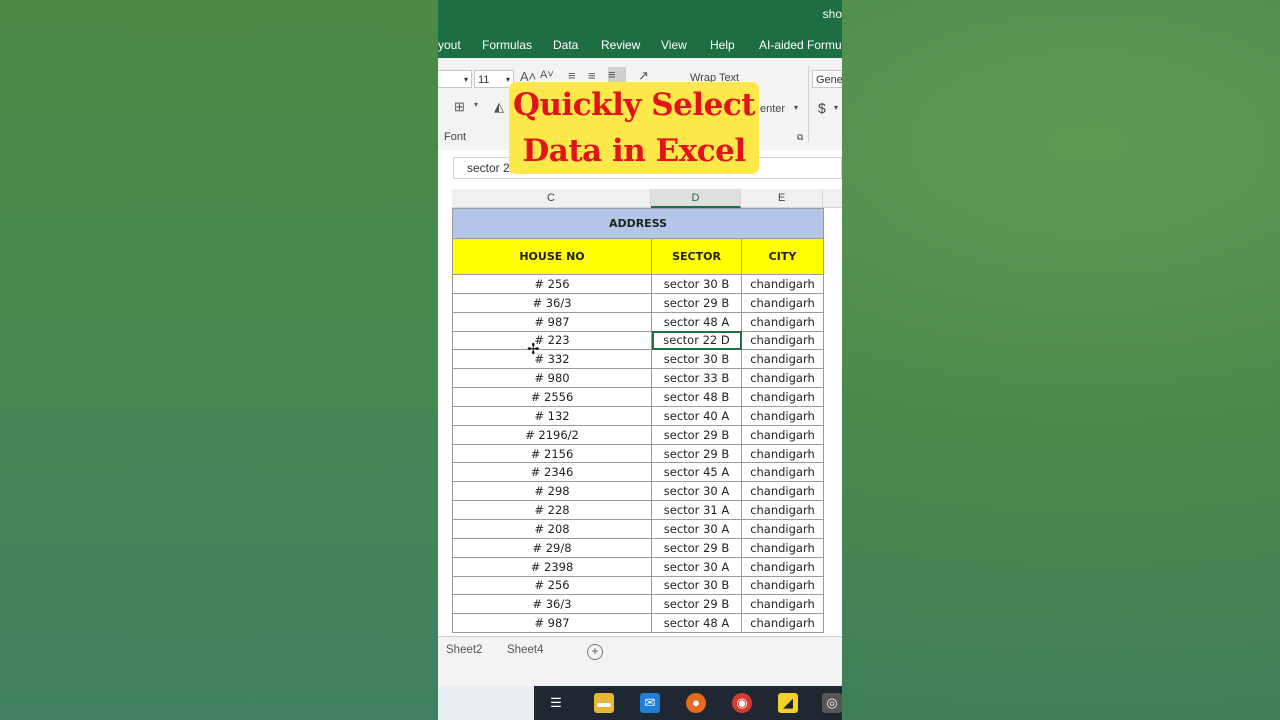 The image size is (1280, 720). Describe the element at coordinates (547, 75) in the screenshot. I see `decrease-font-icon: A˅` at that location.